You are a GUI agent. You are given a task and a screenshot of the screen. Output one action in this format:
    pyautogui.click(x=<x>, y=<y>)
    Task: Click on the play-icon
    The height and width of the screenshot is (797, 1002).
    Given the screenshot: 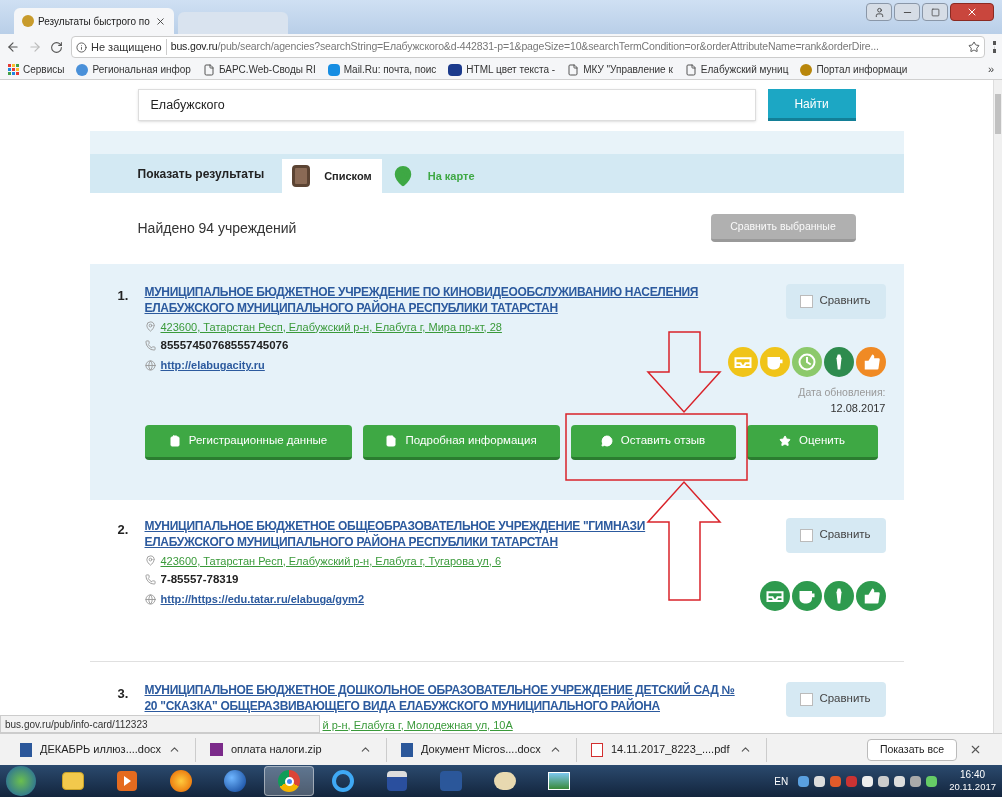 What is the action you would take?
    pyautogui.click(x=127, y=781)
    